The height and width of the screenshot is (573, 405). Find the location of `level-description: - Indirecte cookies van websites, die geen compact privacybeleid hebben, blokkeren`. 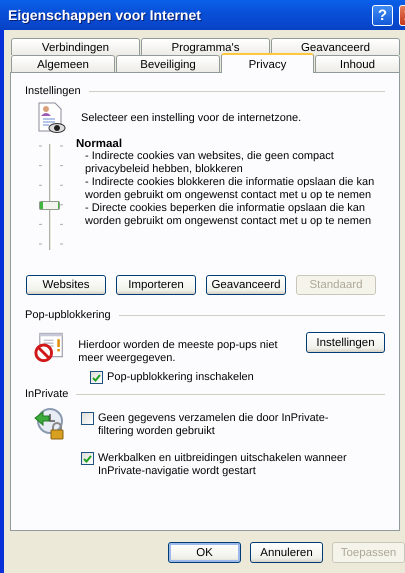

level-description: - Indirecte cookies van websites, die geen compact privacybeleid hebben, blokkeren is located at coordinates (209, 163).